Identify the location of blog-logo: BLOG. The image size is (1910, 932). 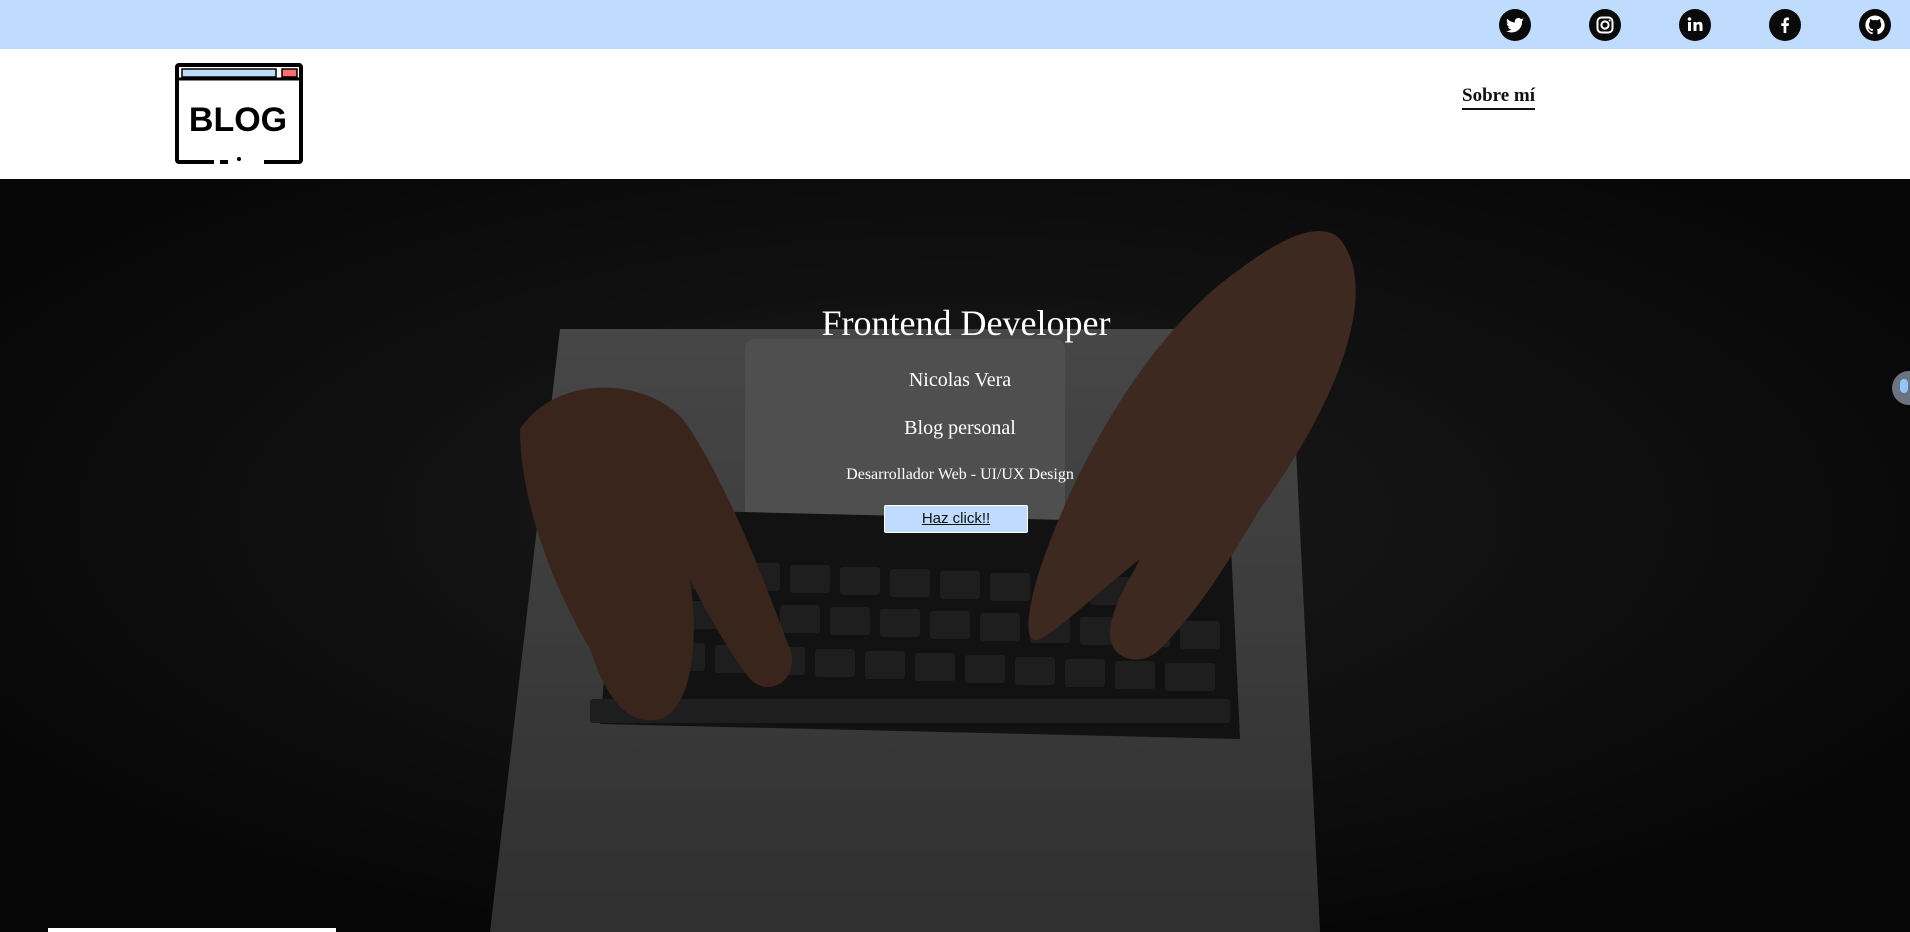
(239, 114).